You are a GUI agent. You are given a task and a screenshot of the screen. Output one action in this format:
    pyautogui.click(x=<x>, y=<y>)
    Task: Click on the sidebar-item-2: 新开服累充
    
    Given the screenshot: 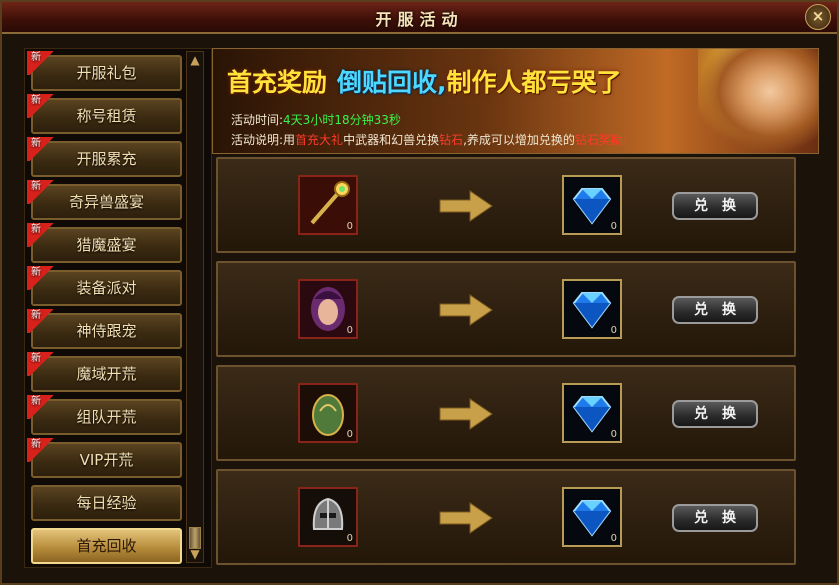 What is the action you would take?
    pyautogui.click(x=104, y=157)
    